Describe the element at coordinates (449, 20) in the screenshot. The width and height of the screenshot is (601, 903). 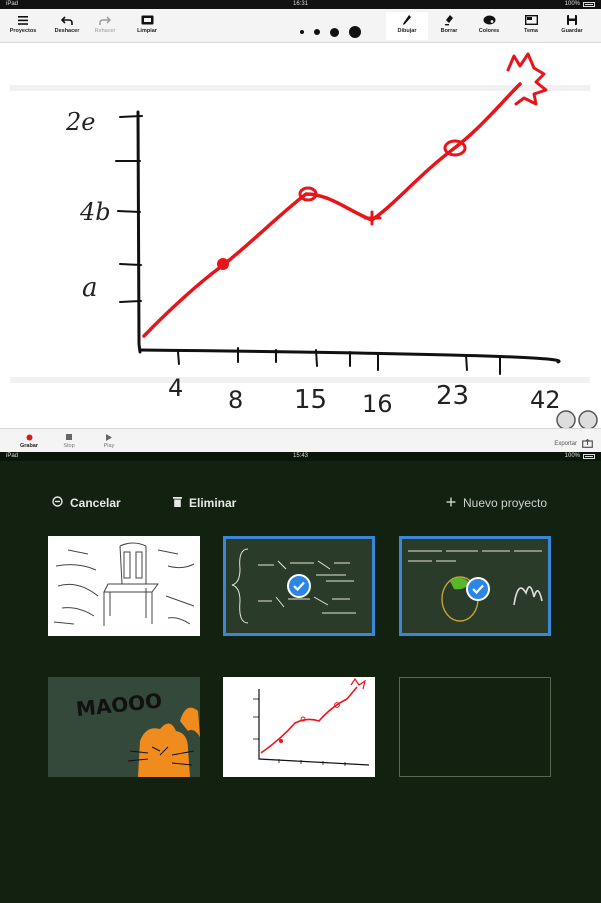
I see `eraser-icon` at that location.